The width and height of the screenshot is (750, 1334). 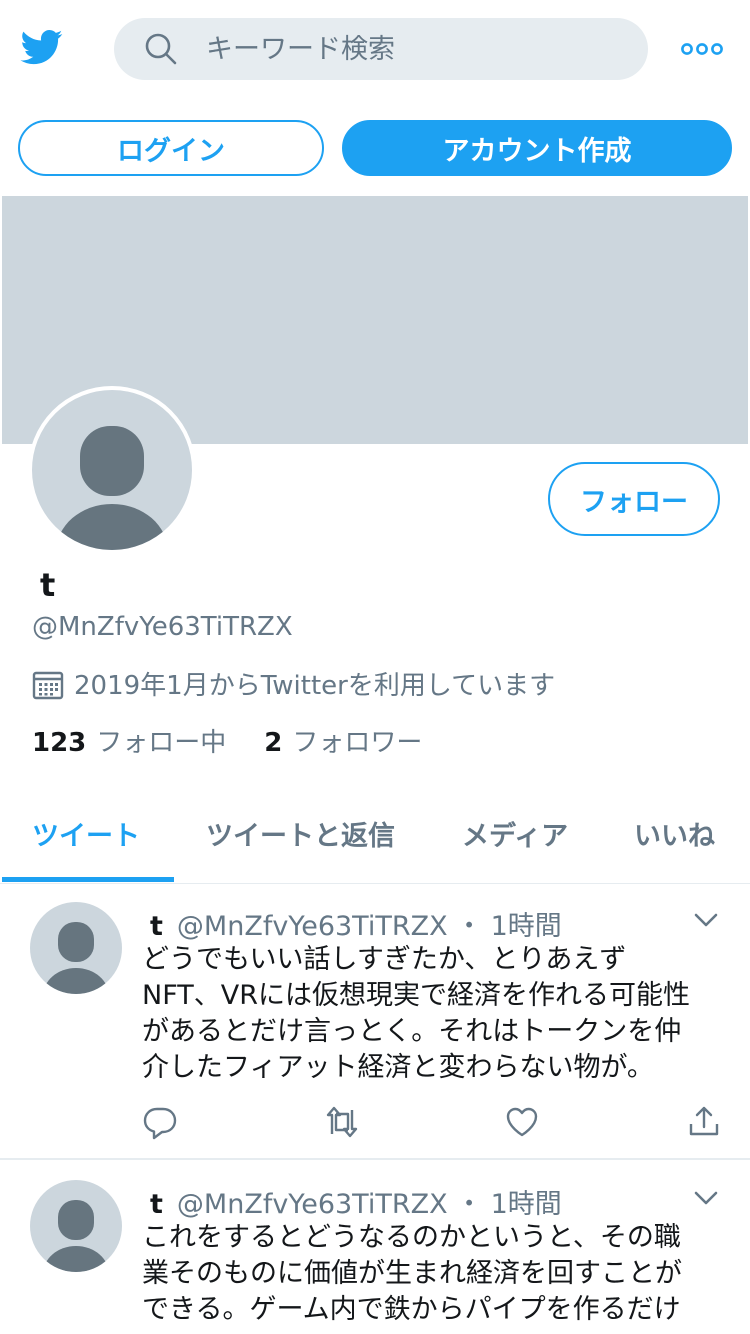 What do you see at coordinates (704, 1122) in the screenshot?
I see `share-icon` at bounding box center [704, 1122].